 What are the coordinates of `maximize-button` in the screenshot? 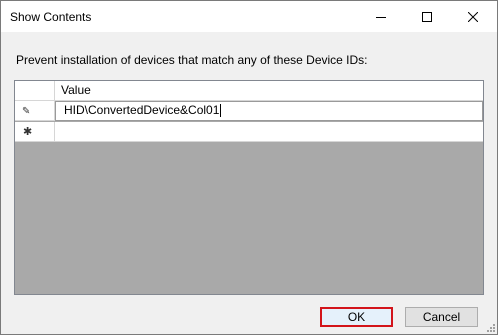 It's located at (427, 16).